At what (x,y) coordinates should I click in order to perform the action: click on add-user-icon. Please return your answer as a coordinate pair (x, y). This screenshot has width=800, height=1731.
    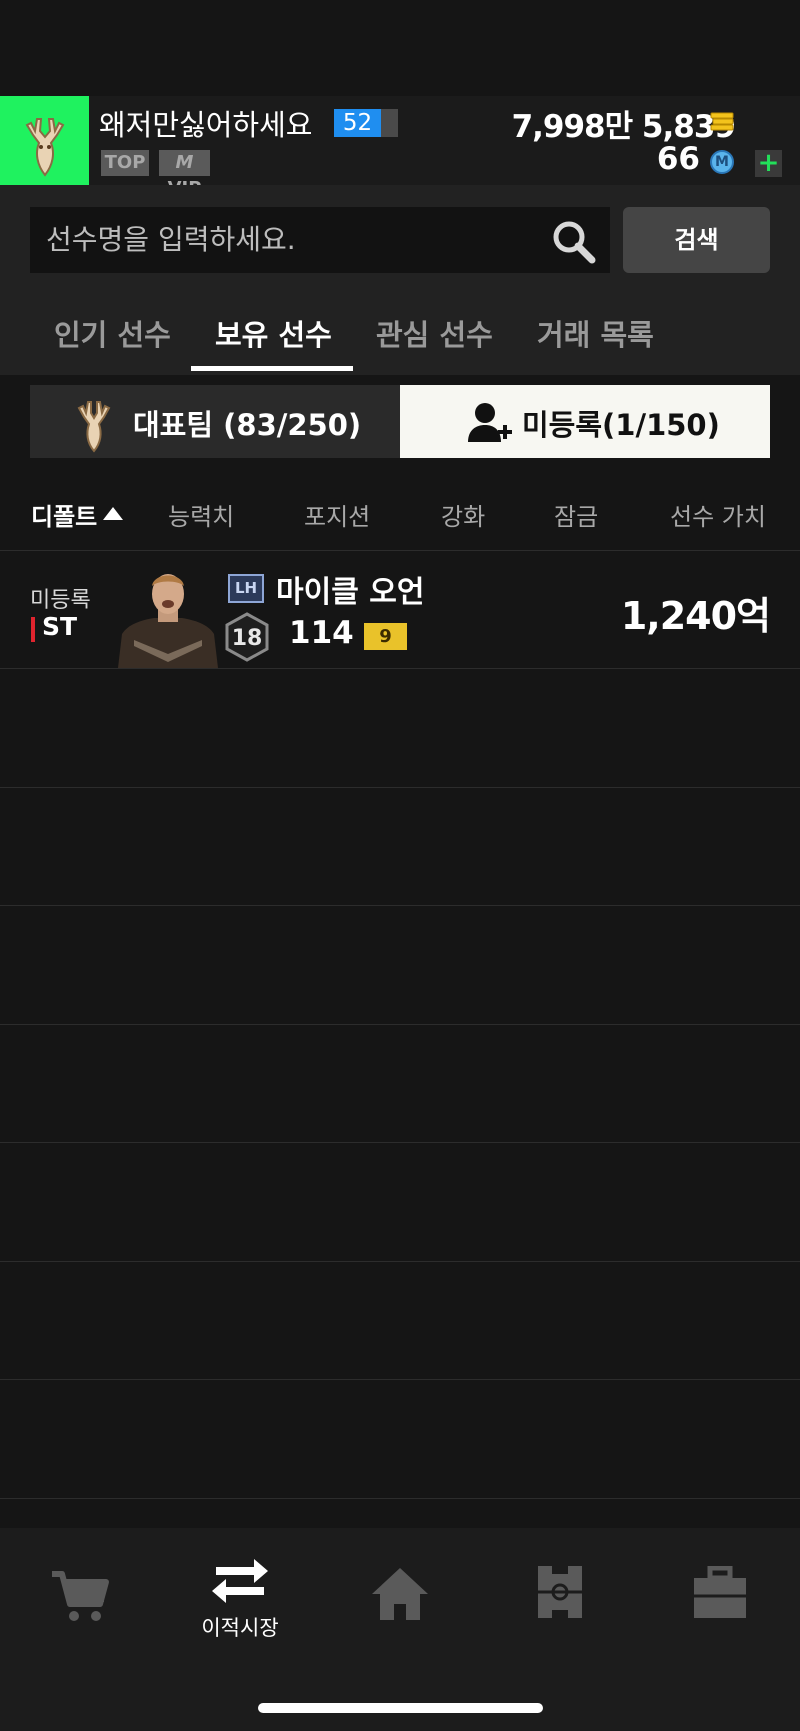
    Looking at the image, I should click on (490, 422).